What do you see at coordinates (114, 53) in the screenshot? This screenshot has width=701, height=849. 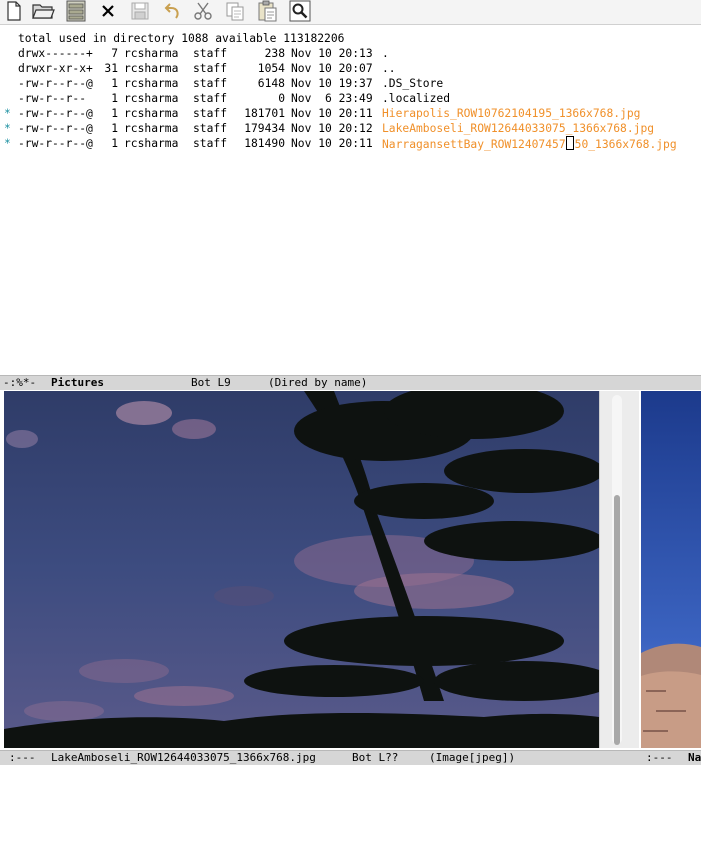 I see `link-count: 7` at bounding box center [114, 53].